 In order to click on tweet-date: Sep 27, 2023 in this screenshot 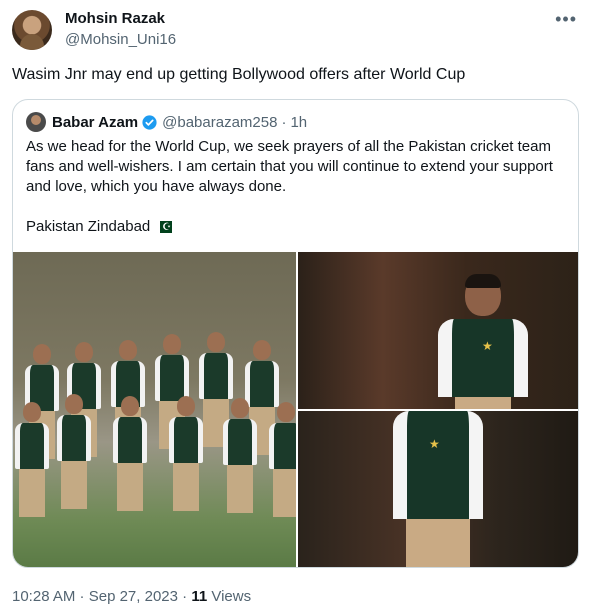, I will do `click(133, 596)`.